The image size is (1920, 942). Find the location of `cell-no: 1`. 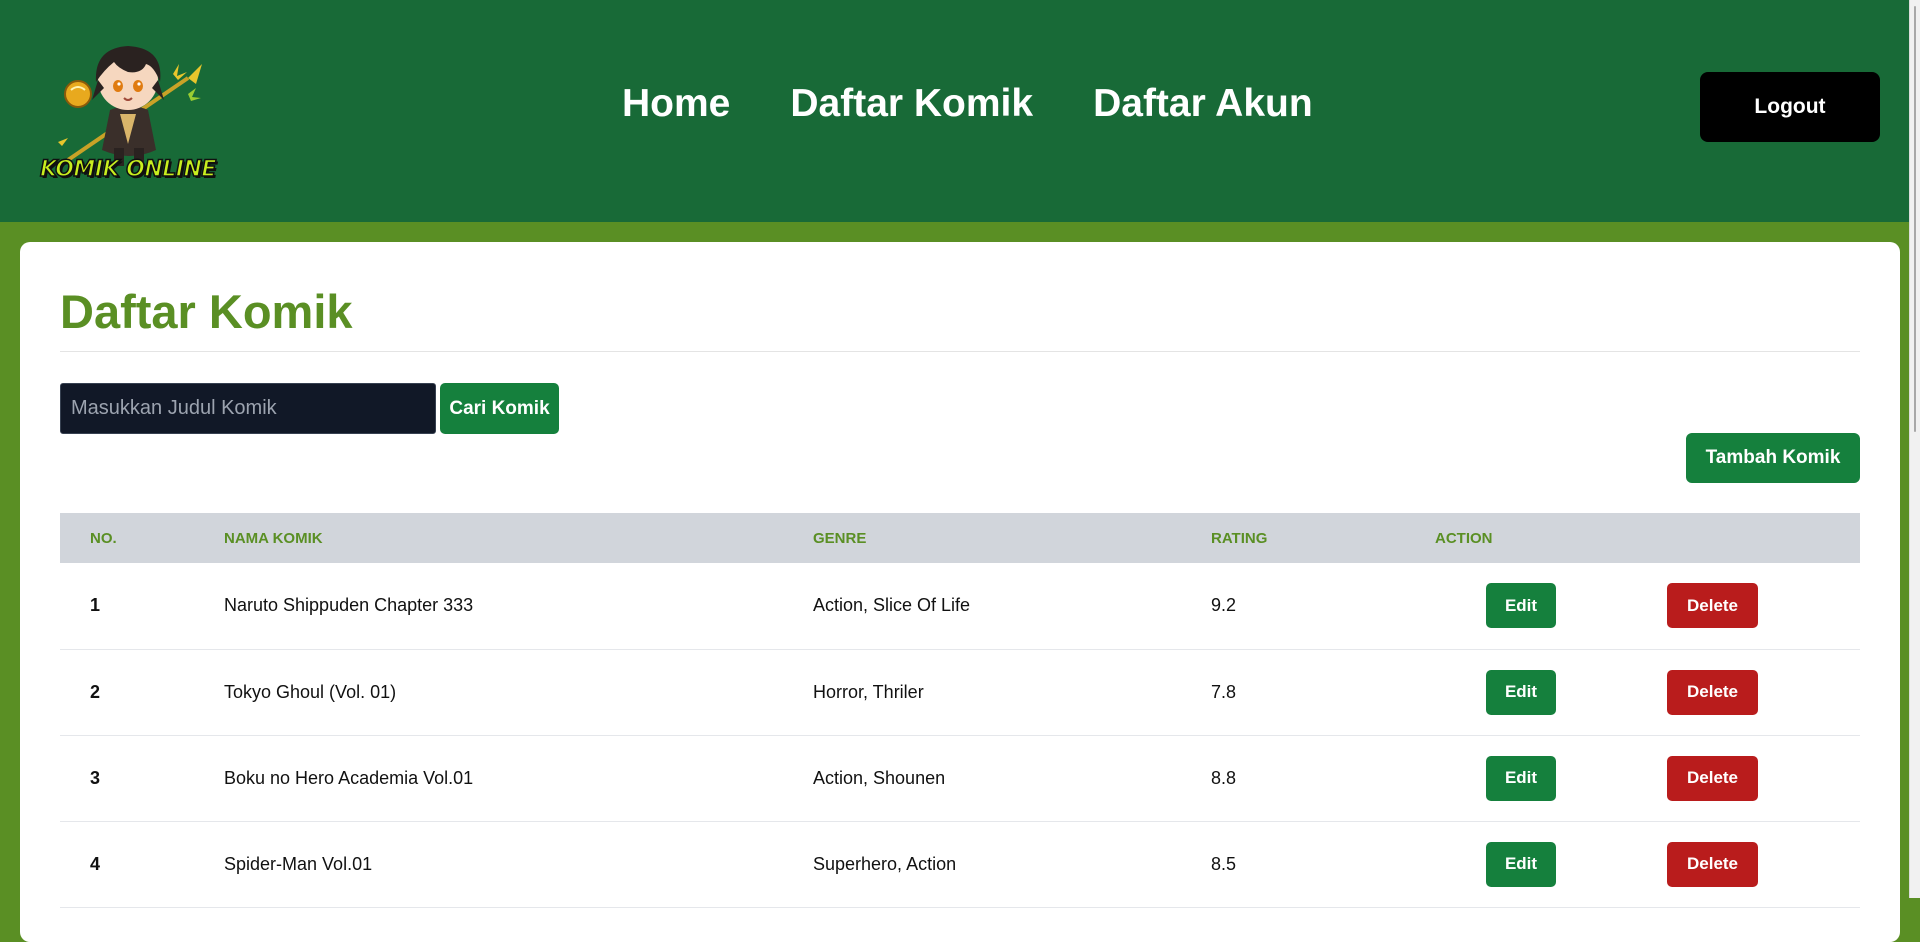

cell-no: 1 is located at coordinates (95, 605).